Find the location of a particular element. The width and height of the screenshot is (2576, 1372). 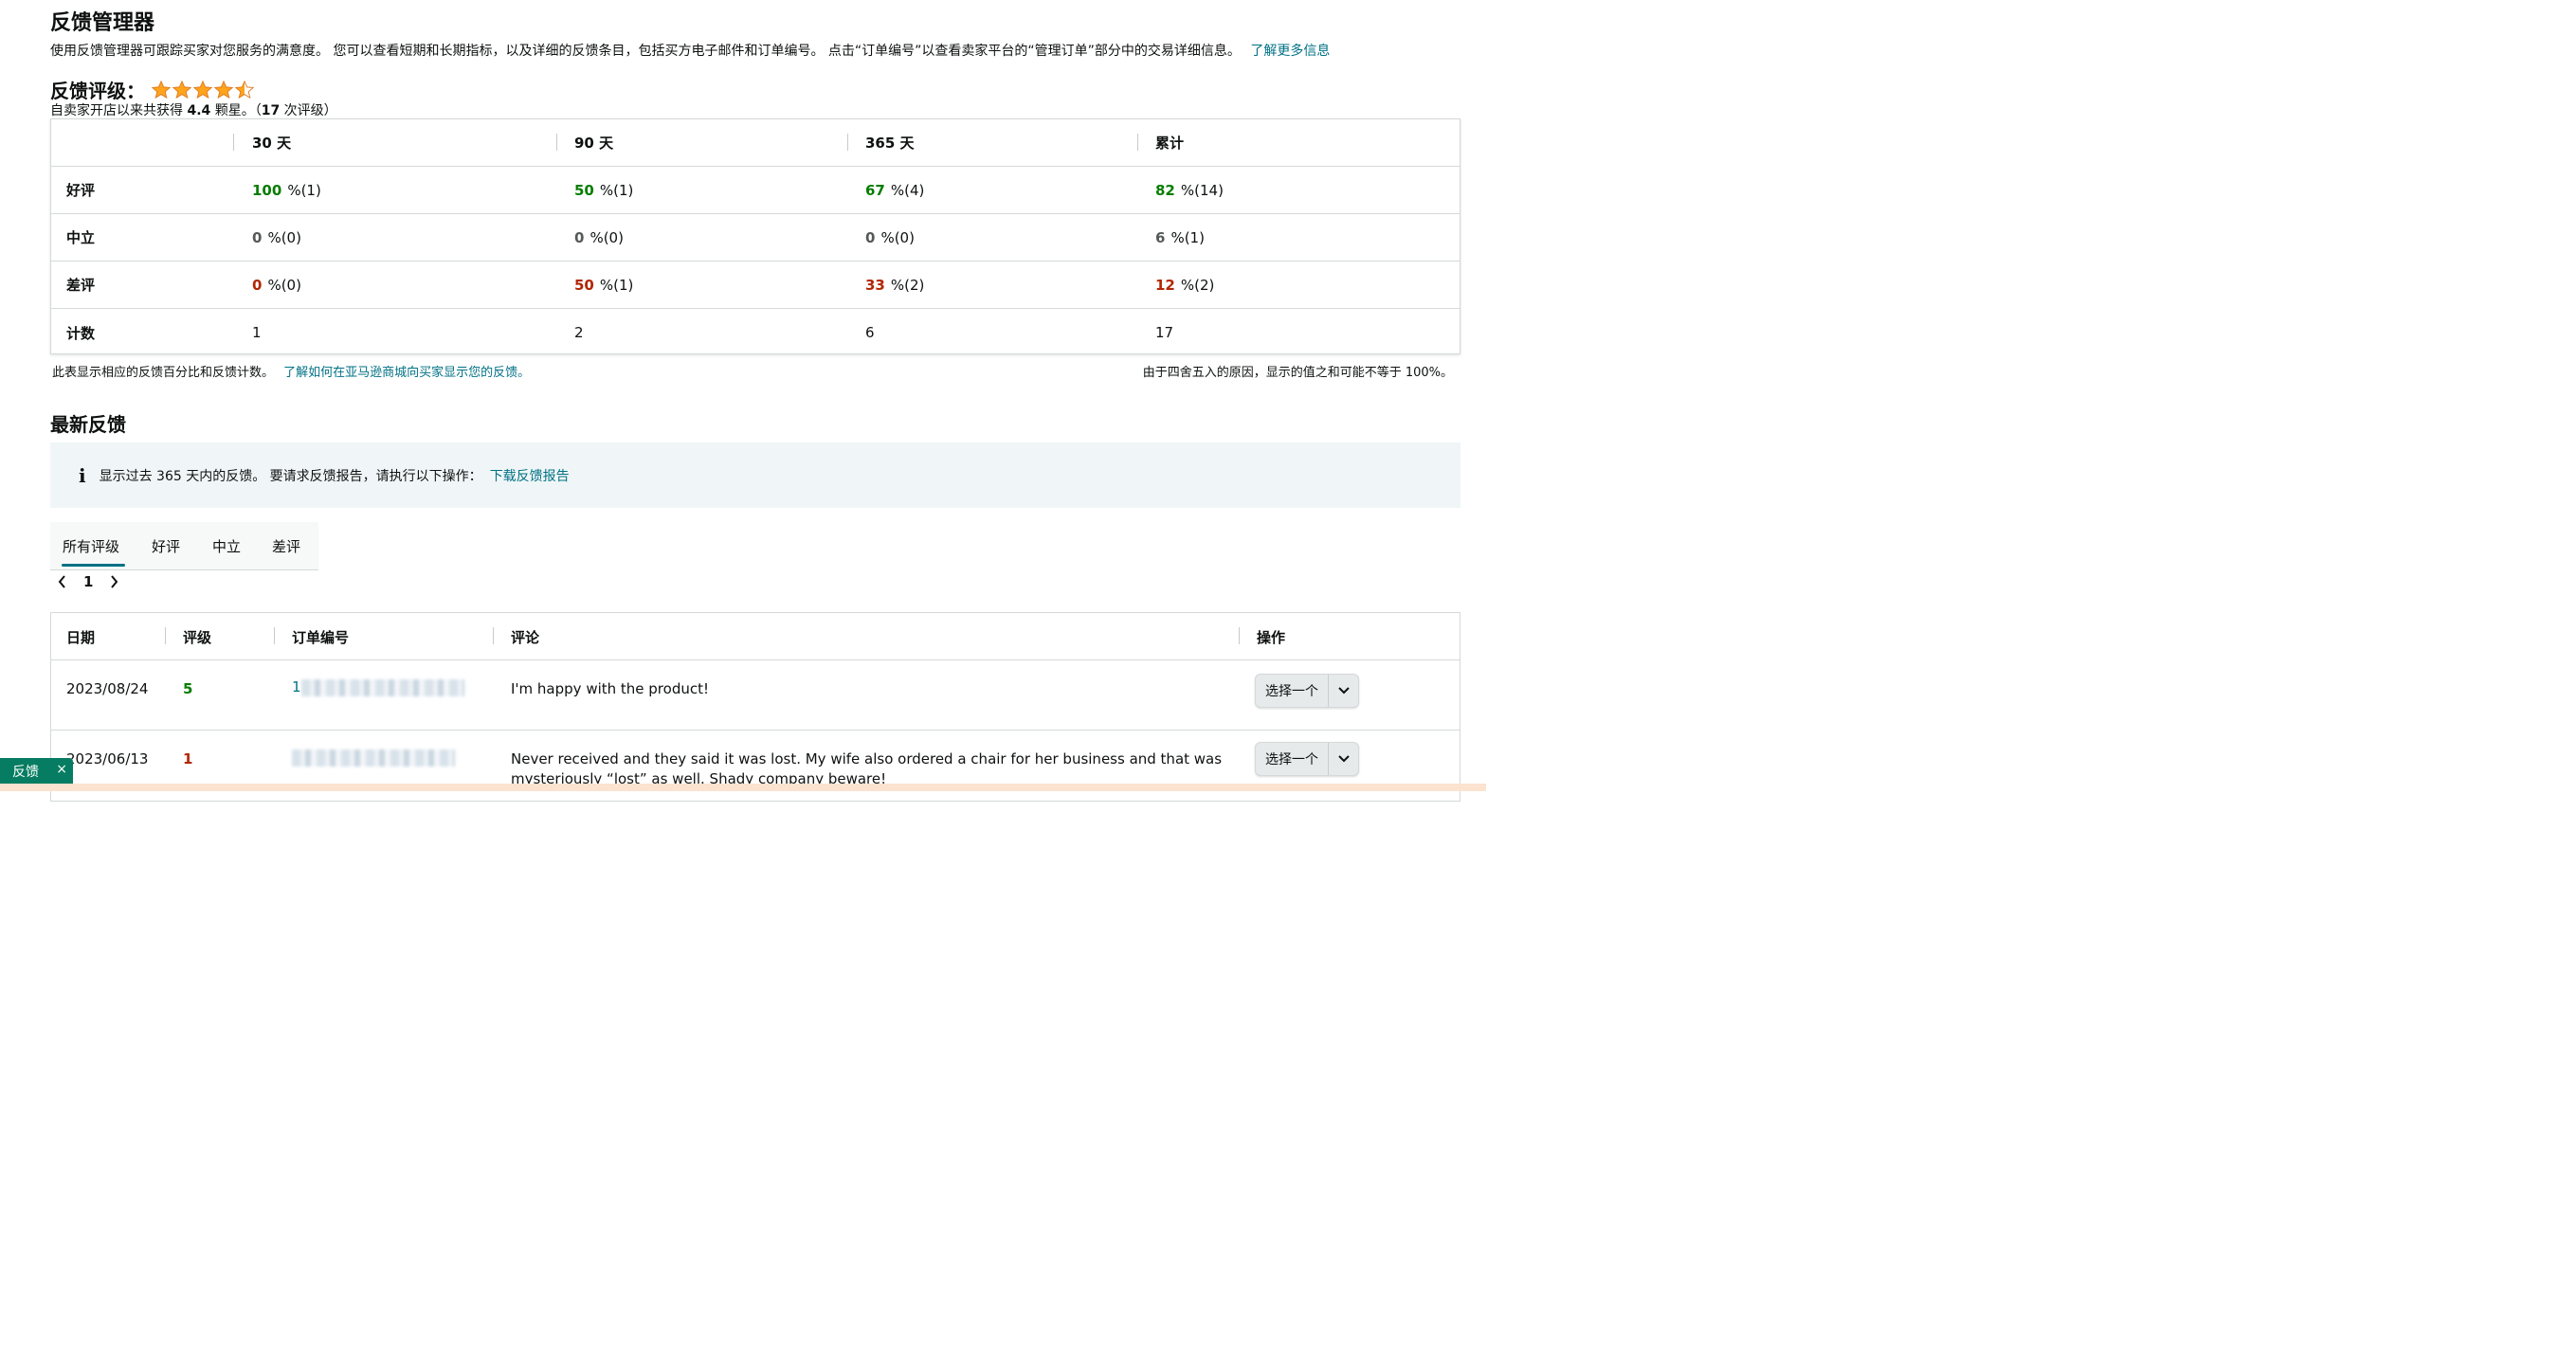

feedback-table-header: 日期 评级 订单编号 评论 操作 is located at coordinates (755, 637).